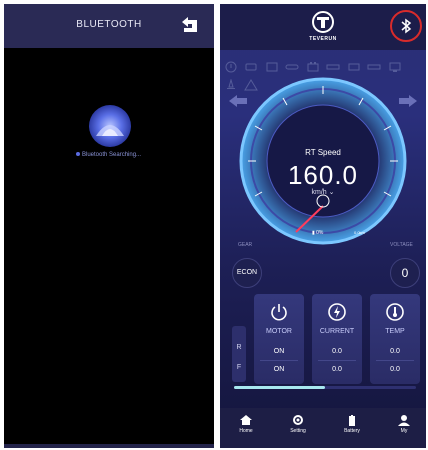  What do you see at coordinates (405, 273) in the screenshot?
I see `voltage-value: 0` at bounding box center [405, 273].